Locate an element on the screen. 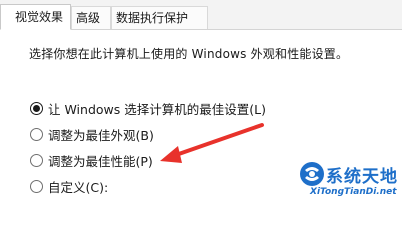 This screenshot has height=240, width=402. radio-option-custom: 自定义(C): is located at coordinates (69, 186).